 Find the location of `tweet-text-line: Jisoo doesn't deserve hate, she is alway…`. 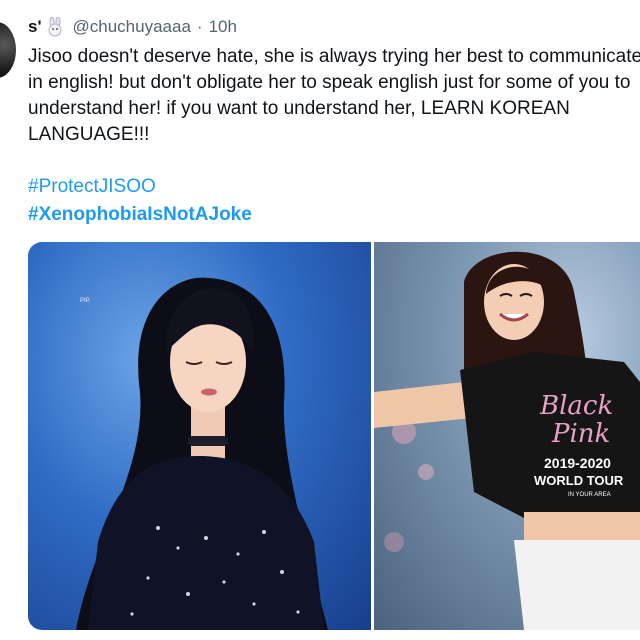

tweet-text-line: Jisoo doesn't deserve hate, she is alway… is located at coordinates (334, 56).